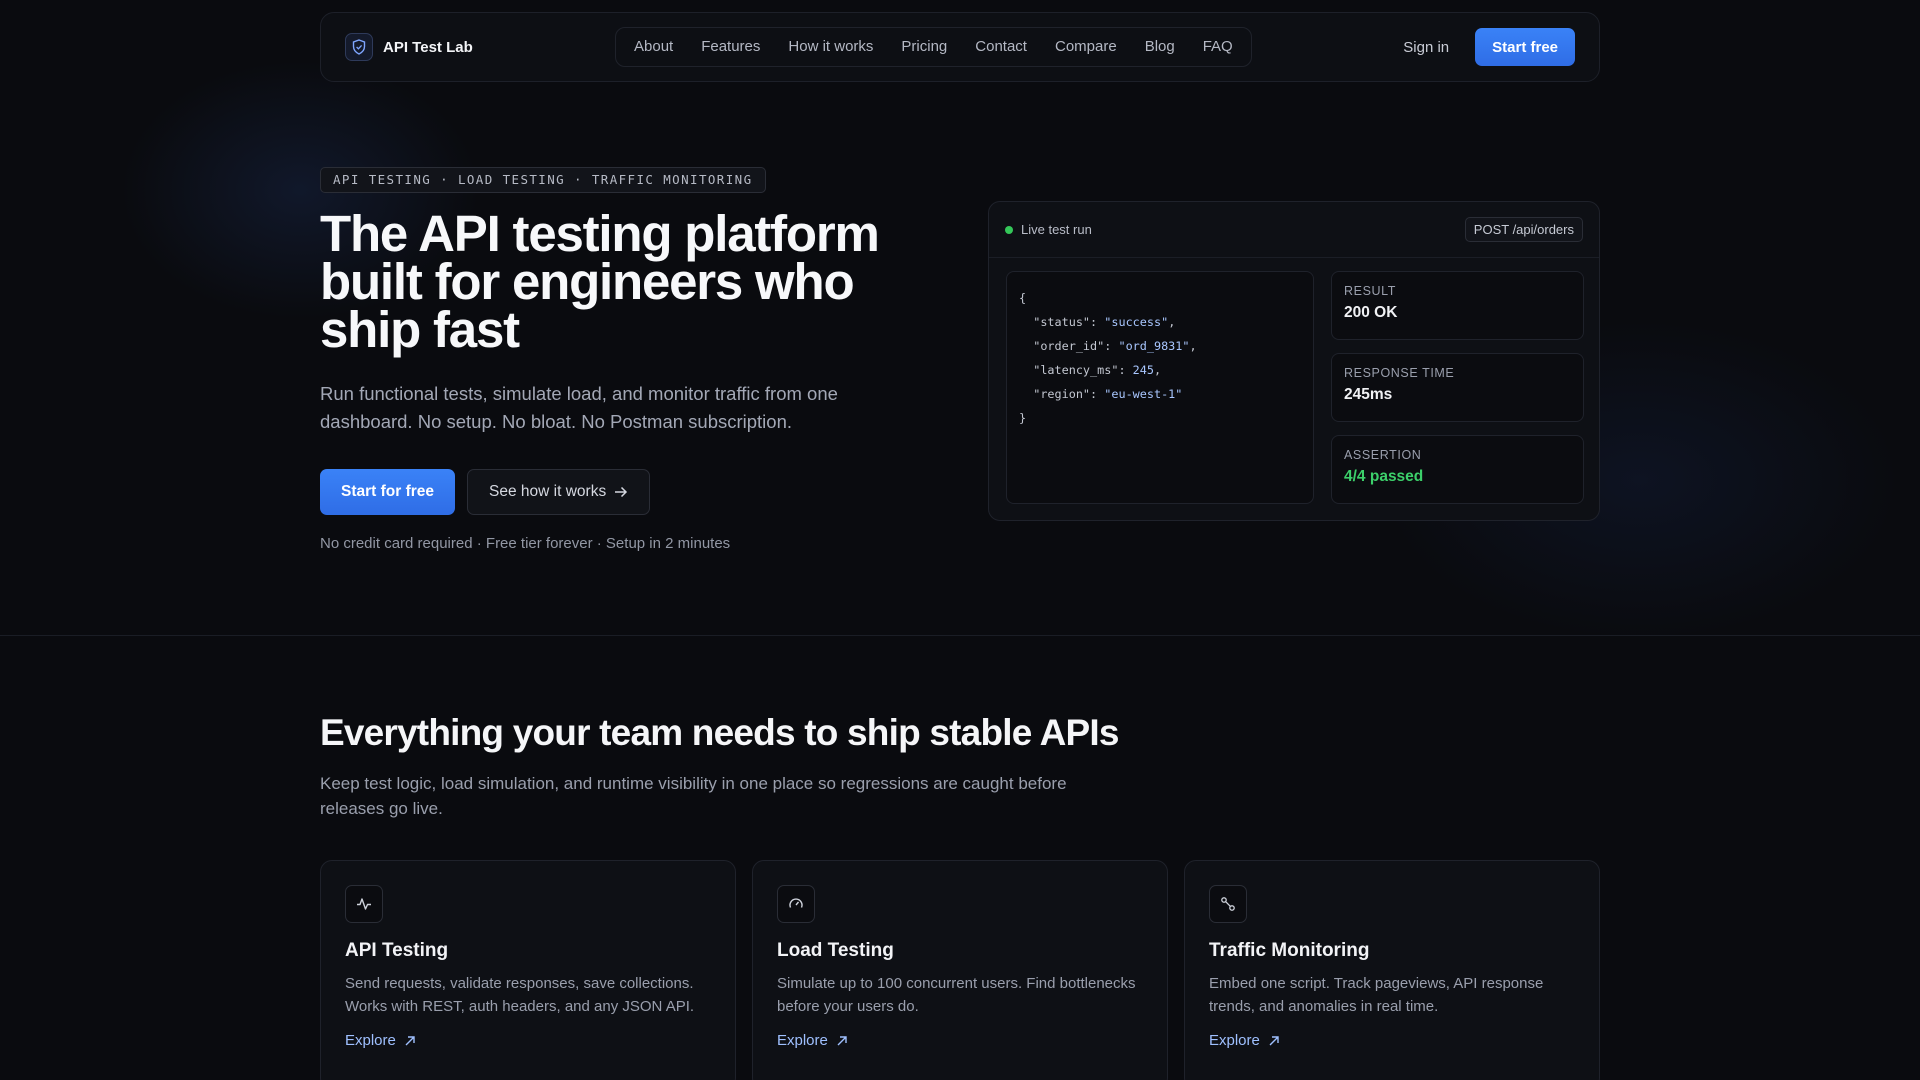 This screenshot has height=1080, width=1920. Describe the element at coordinates (730, 47) in the screenshot. I see `nav-link-features: Features` at that location.